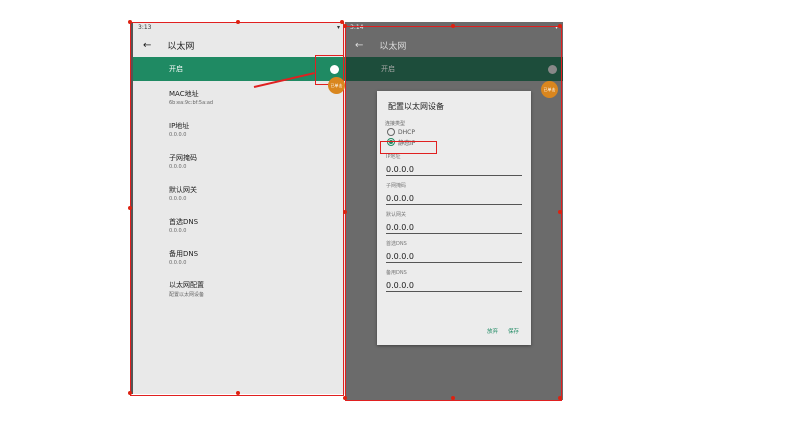 The width and height of the screenshot is (804, 431). What do you see at coordinates (408, 147) in the screenshot?
I see `static-ip-highlight-box` at bounding box center [408, 147].